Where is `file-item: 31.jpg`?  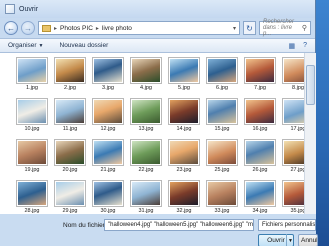 file-item: 31.jpg is located at coordinates (146, 196).